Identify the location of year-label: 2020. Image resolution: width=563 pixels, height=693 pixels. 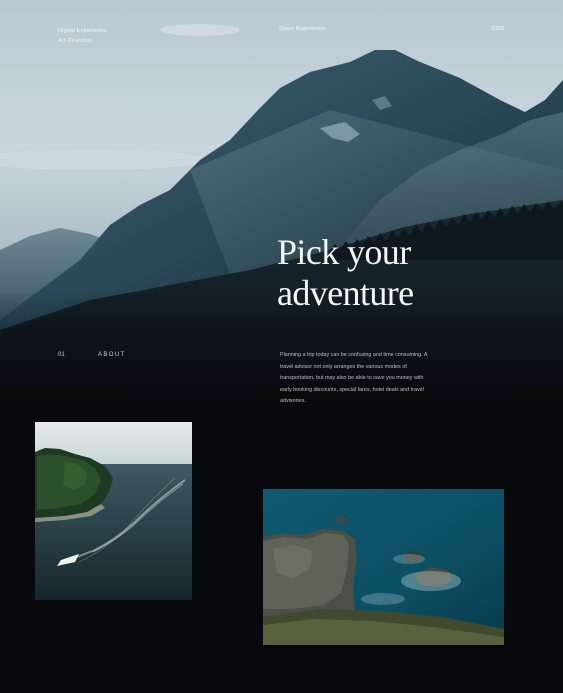
(498, 29).